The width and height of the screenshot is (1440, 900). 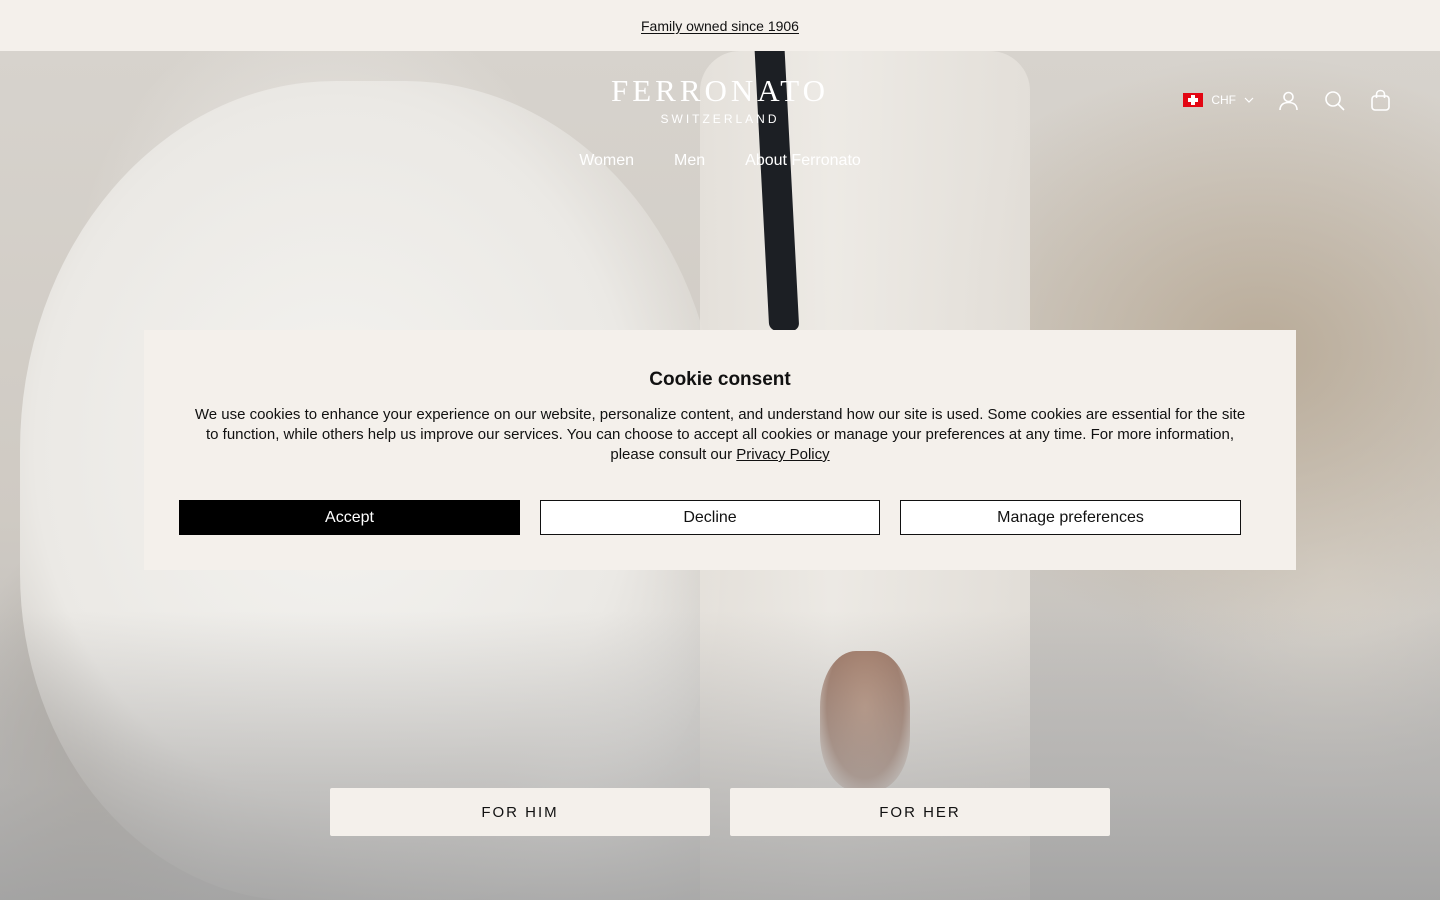 I want to click on announcement-link: Family owned since 1906, so click(x=720, y=26).